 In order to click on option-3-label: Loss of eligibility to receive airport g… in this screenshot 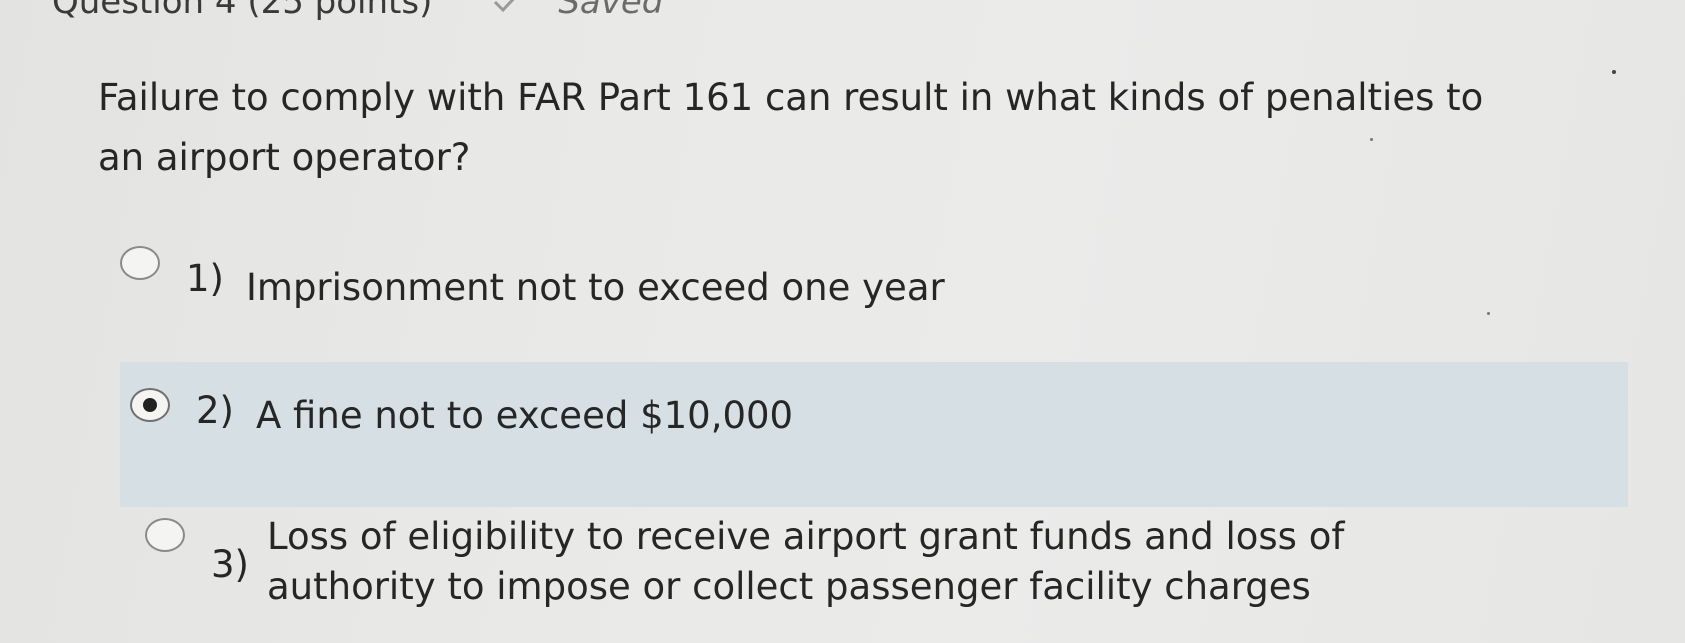, I will do `click(876, 562)`.